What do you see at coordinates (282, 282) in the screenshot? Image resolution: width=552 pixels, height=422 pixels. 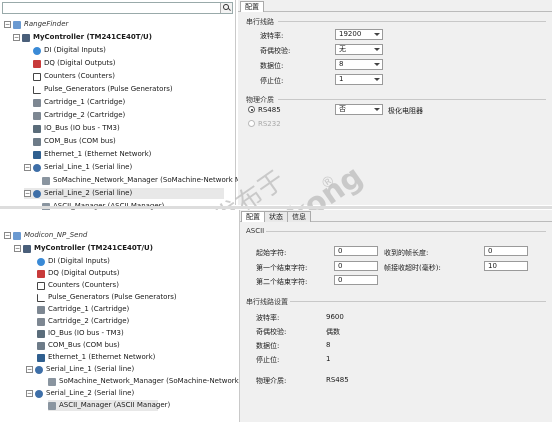 I see `end-char2-label: 第二个结束字符:` at bounding box center [282, 282].